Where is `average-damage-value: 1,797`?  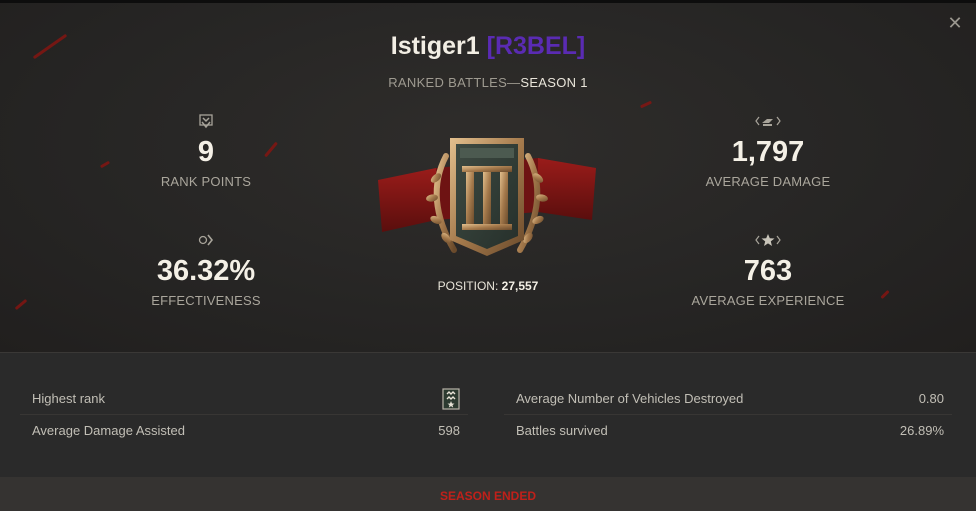 average-damage-value: 1,797 is located at coordinates (768, 152).